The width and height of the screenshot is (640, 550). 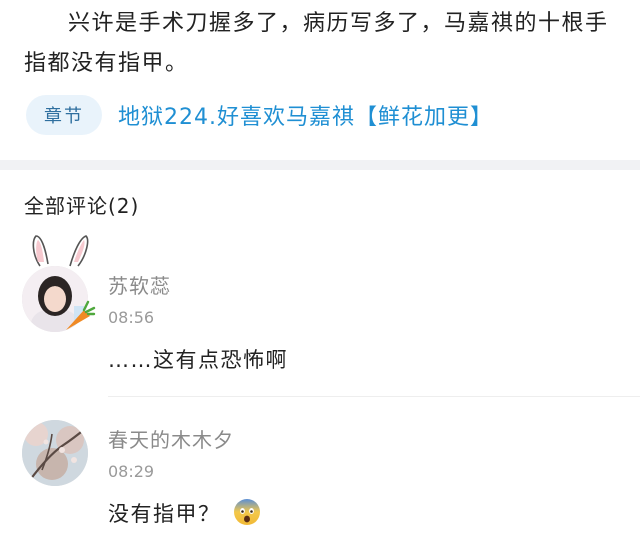 What do you see at coordinates (139, 284) in the screenshot?
I see `comment-username: 苏软蕊` at bounding box center [139, 284].